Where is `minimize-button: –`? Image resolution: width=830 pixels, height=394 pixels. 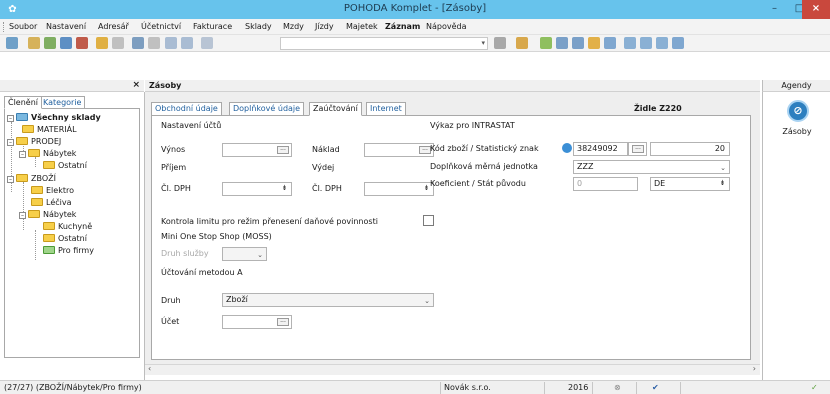
minimize-button: – is located at coordinates (774, 9).